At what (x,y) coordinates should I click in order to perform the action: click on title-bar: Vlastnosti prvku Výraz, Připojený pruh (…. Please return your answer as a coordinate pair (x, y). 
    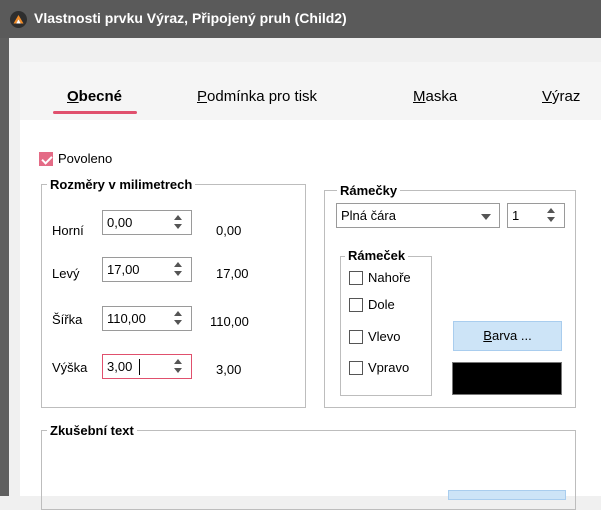
    Looking at the image, I should click on (300, 19).